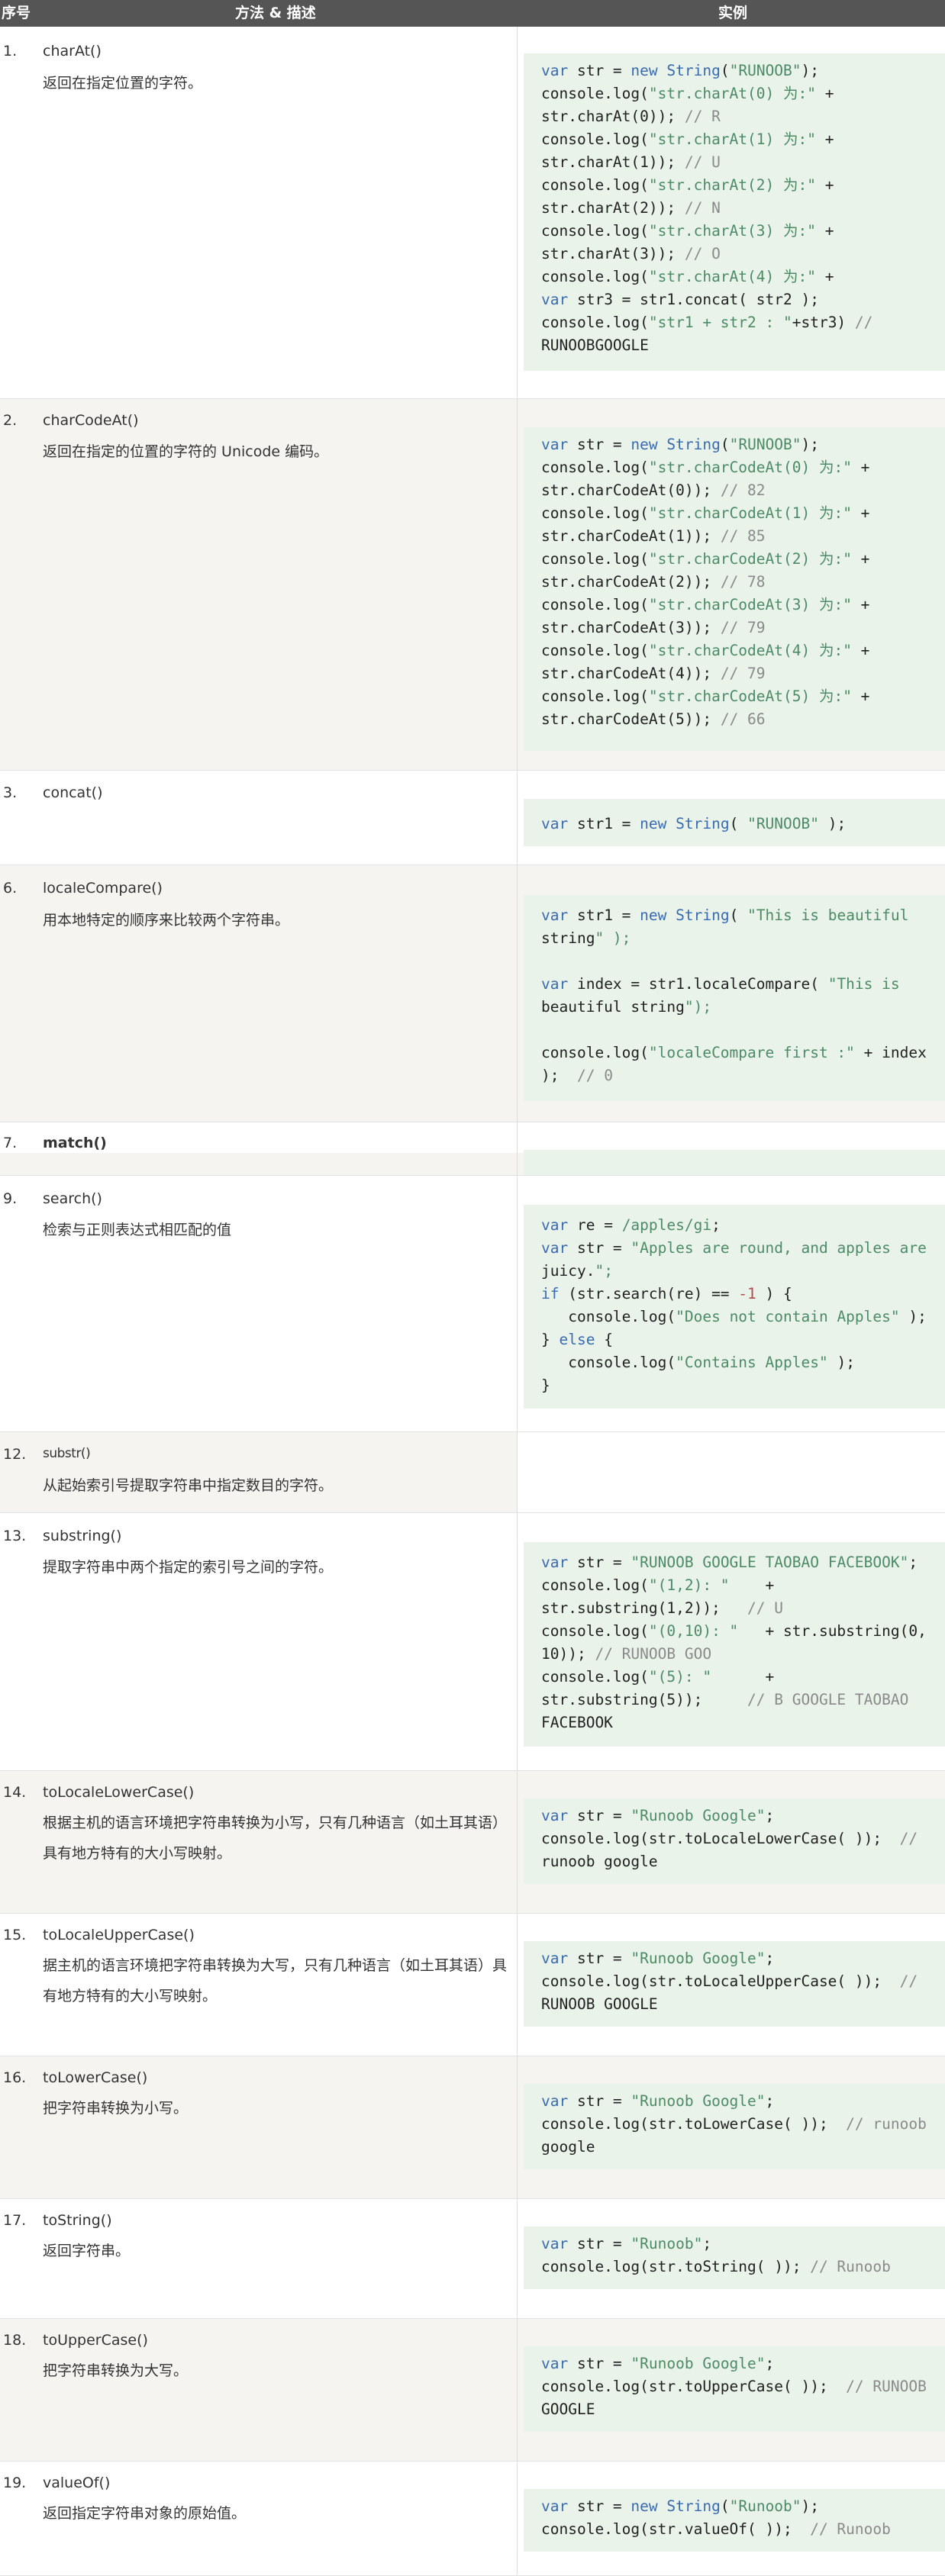 This screenshot has height=2576, width=945. Describe the element at coordinates (472, 1472) in the screenshot. I see `table-row-substr: 12. substr() 从起始索引号提取字符串中指定数目的字符。` at that location.